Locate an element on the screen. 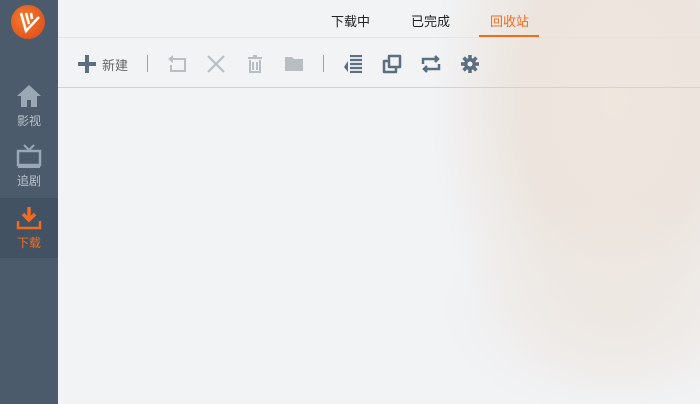 The image size is (700, 404). trash-button is located at coordinates (255, 64).